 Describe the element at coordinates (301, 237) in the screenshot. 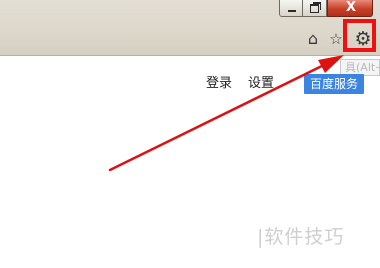

I see `watermark: |软件技巧` at that location.